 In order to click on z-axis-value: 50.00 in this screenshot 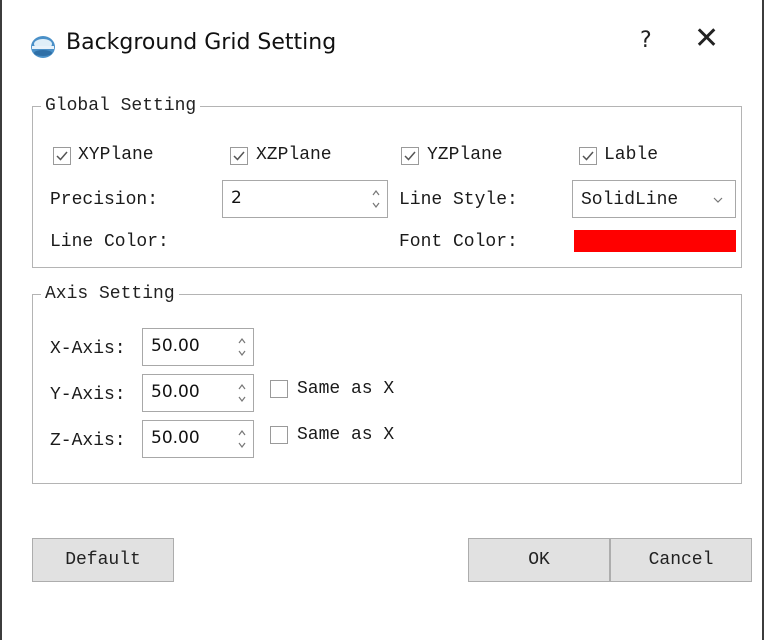, I will do `click(175, 438)`.